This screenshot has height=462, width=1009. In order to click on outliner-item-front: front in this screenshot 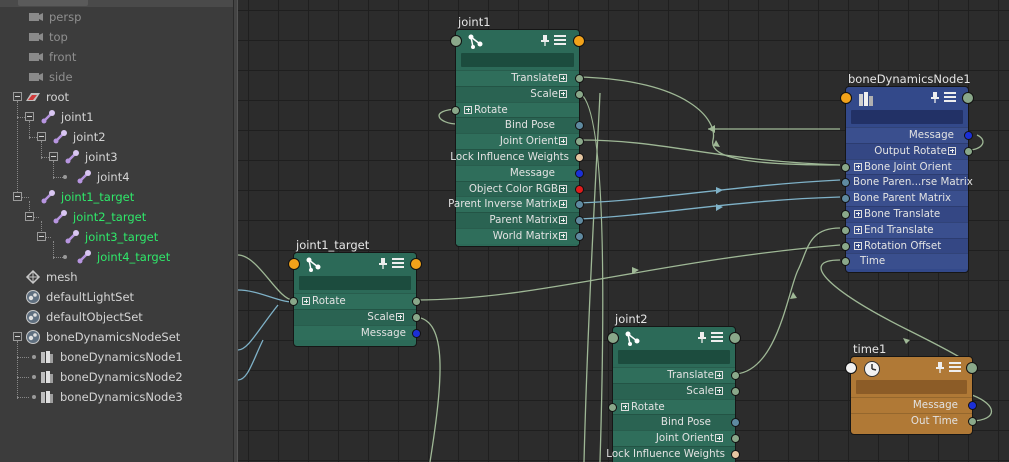, I will do `click(52, 57)`.